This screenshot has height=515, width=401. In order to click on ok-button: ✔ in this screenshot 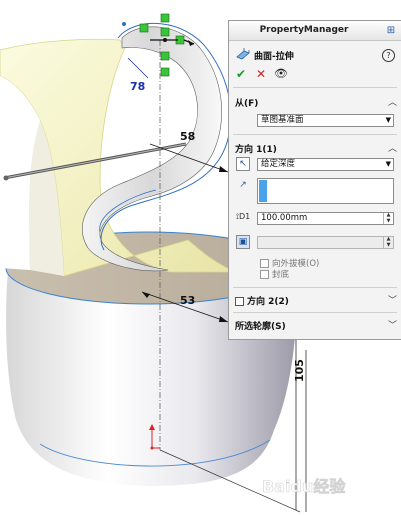, I will do `click(241, 74)`.